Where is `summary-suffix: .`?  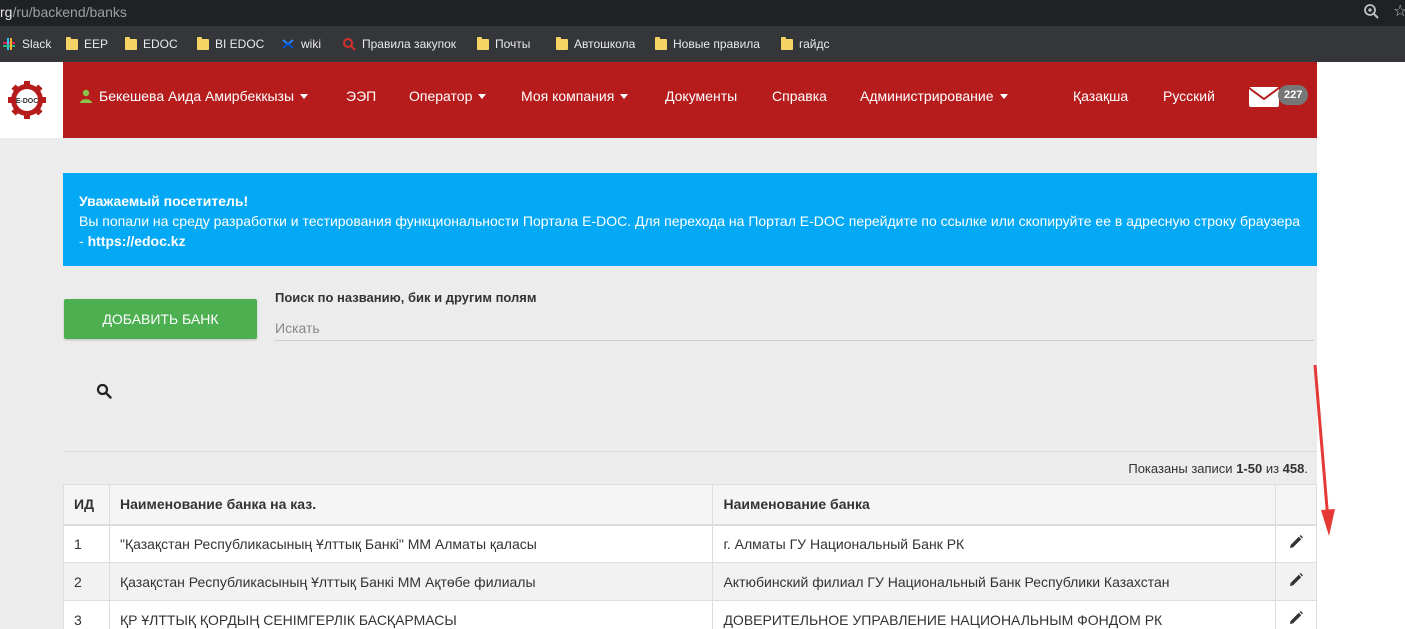
summary-suffix: . is located at coordinates (1306, 468).